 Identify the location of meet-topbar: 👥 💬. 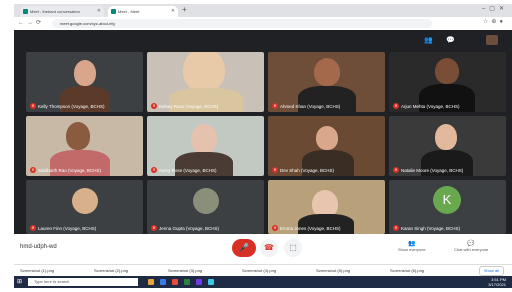
(263, 41).